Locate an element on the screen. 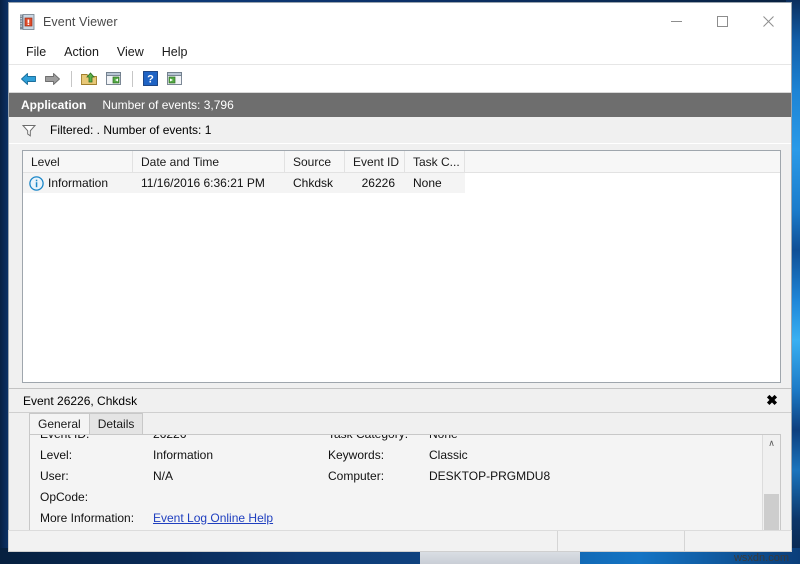  detail-pane-header: Event 26226, Chkdsk ✖ is located at coordinates (400, 401).